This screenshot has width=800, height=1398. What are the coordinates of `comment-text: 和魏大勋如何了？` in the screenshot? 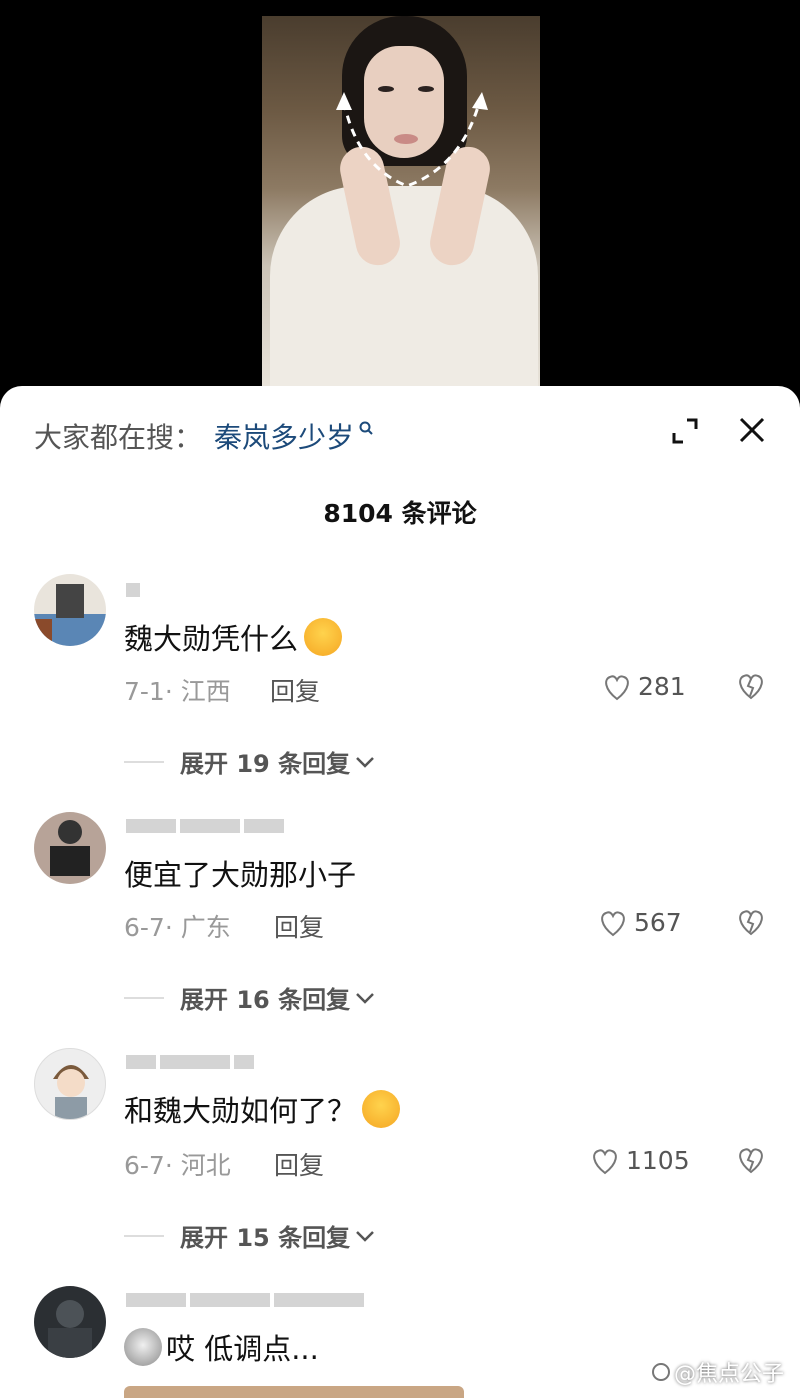 It's located at (262, 1109).